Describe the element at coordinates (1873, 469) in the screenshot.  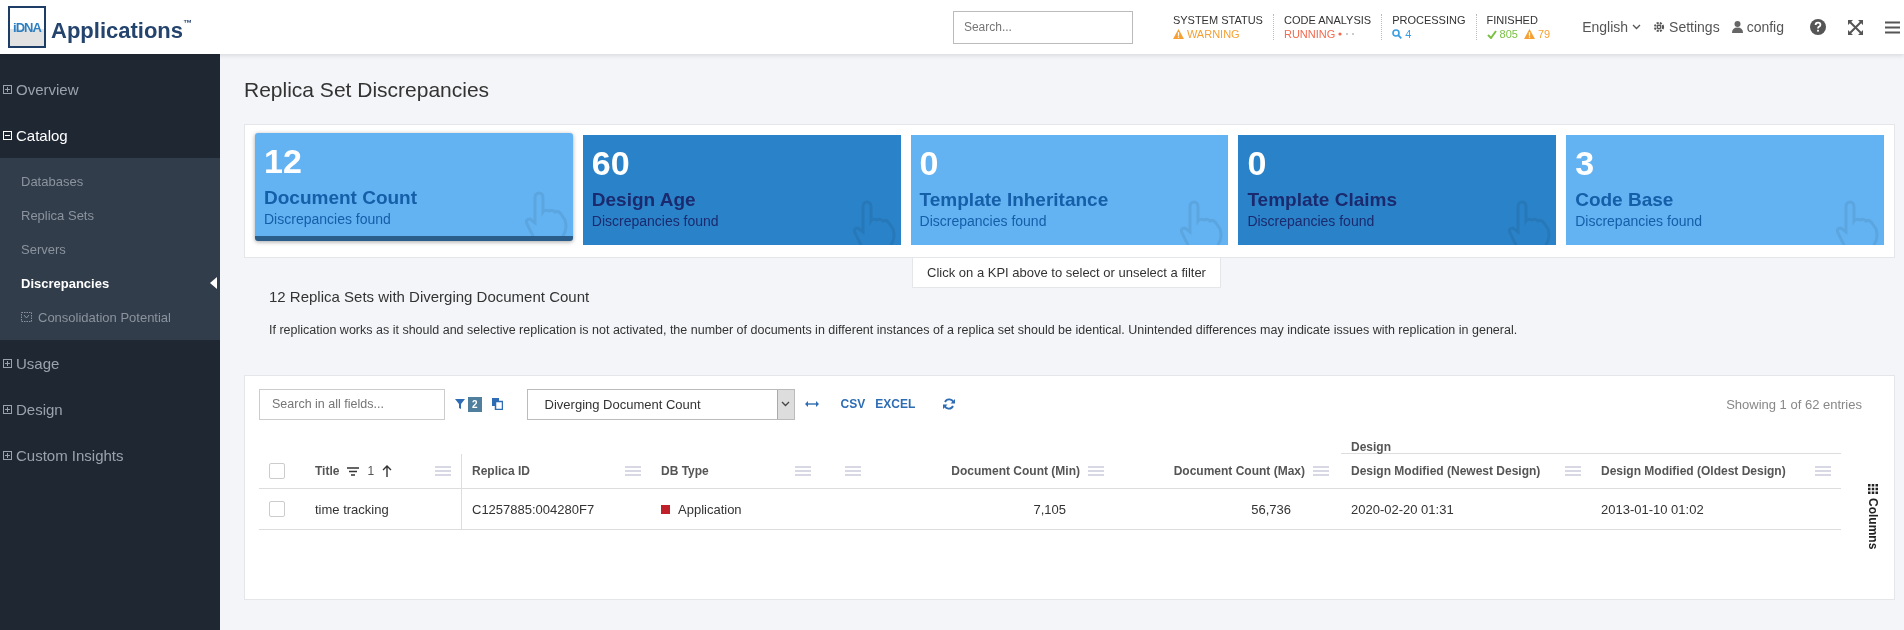
I see `columns-button: Columns` at that location.